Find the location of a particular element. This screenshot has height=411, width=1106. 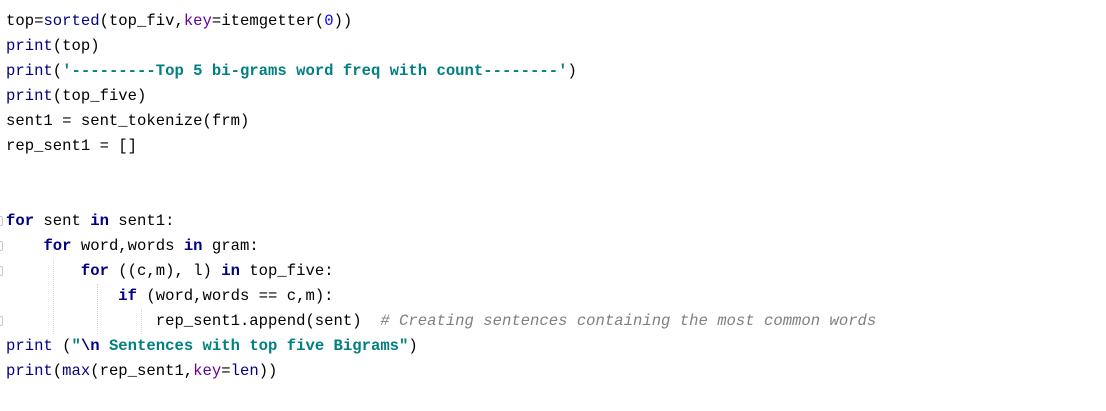

code-token: ((c,m), l) is located at coordinates (165, 271).